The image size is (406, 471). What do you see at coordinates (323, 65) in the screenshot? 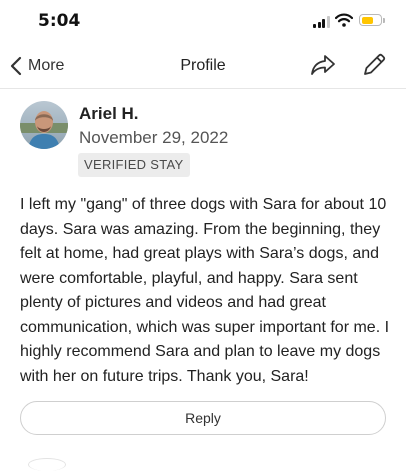
I see `share-icon` at bounding box center [323, 65].